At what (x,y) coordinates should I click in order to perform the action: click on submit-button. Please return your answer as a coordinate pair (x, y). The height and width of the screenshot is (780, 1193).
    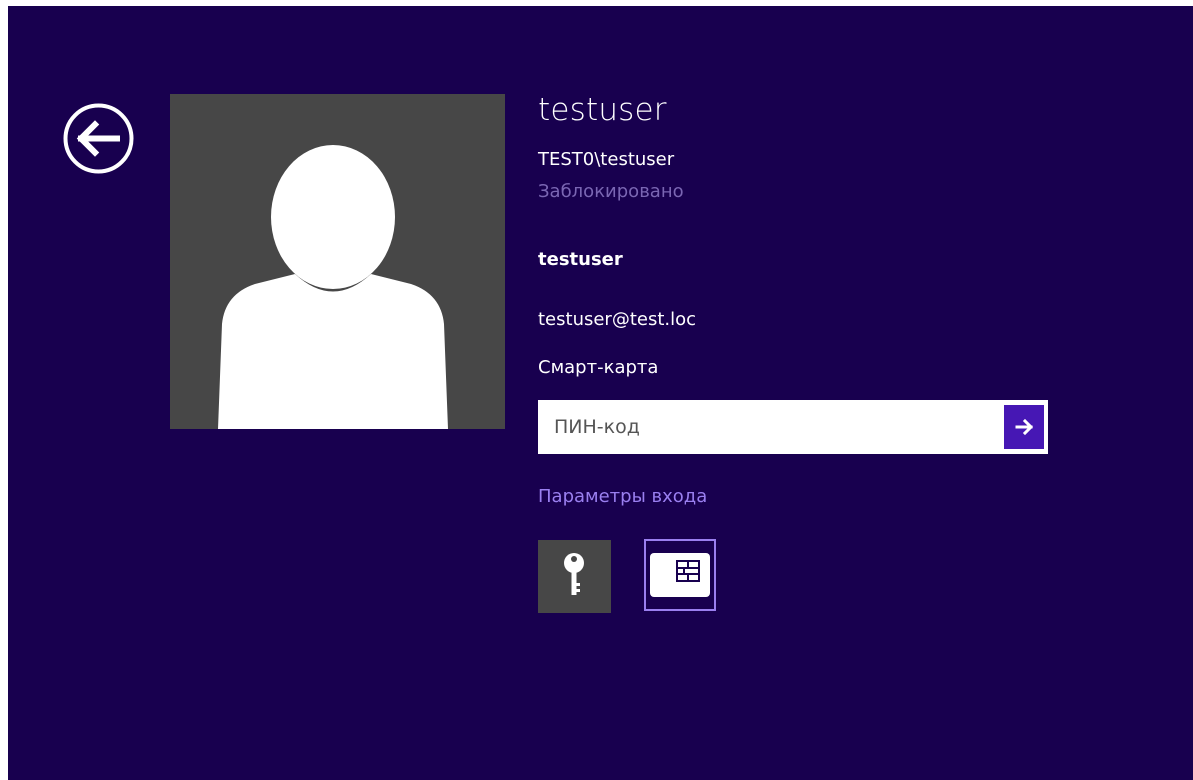
    Looking at the image, I should click on (1024, 427).